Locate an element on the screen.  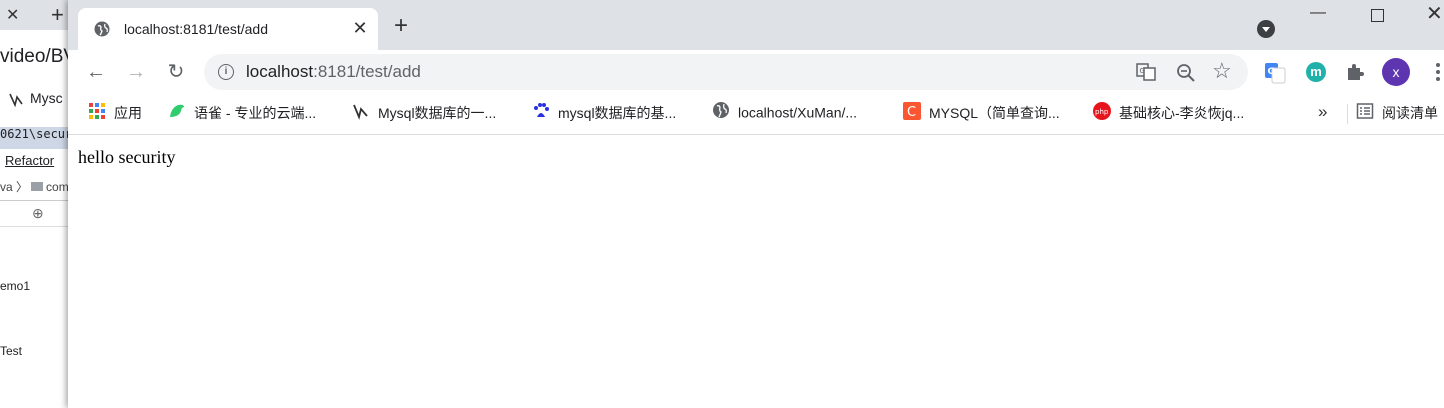
reading-list-button: 阅读清单 is located at coordinates (1397, 113).